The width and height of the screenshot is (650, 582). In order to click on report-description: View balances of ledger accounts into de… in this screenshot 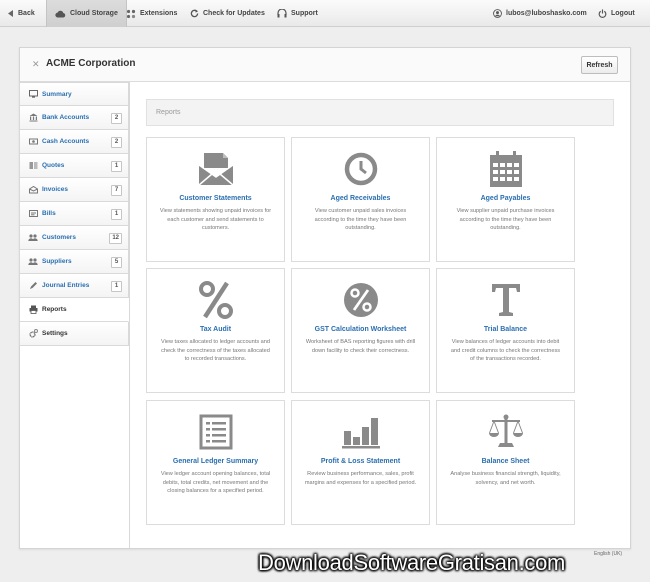, I will do `click(505, 351)`.